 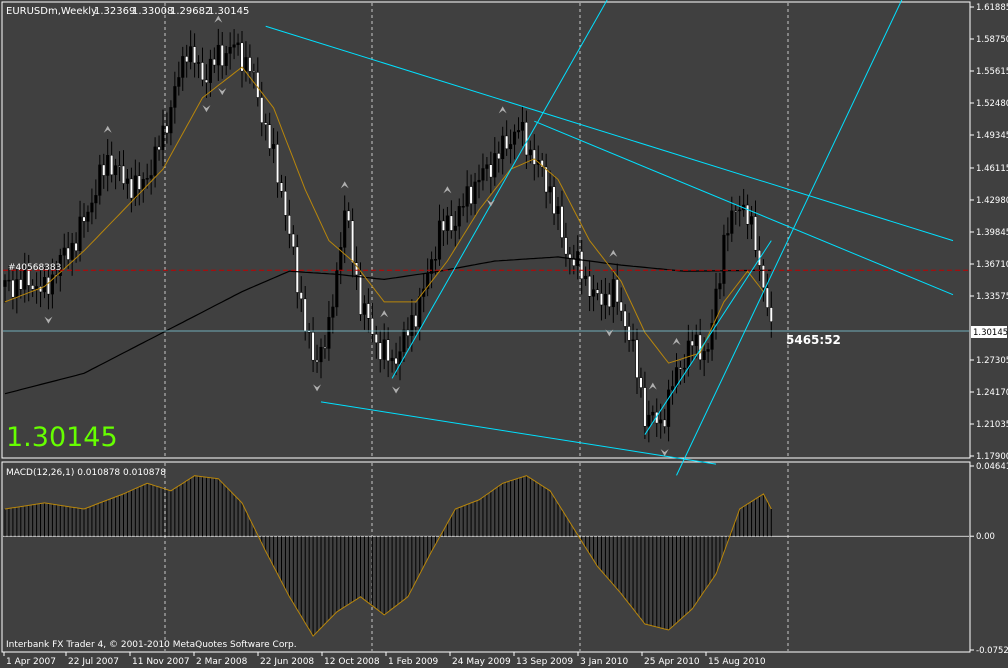 I want to click on price-tick-label: 1.24170, so click(x=992, y=393).